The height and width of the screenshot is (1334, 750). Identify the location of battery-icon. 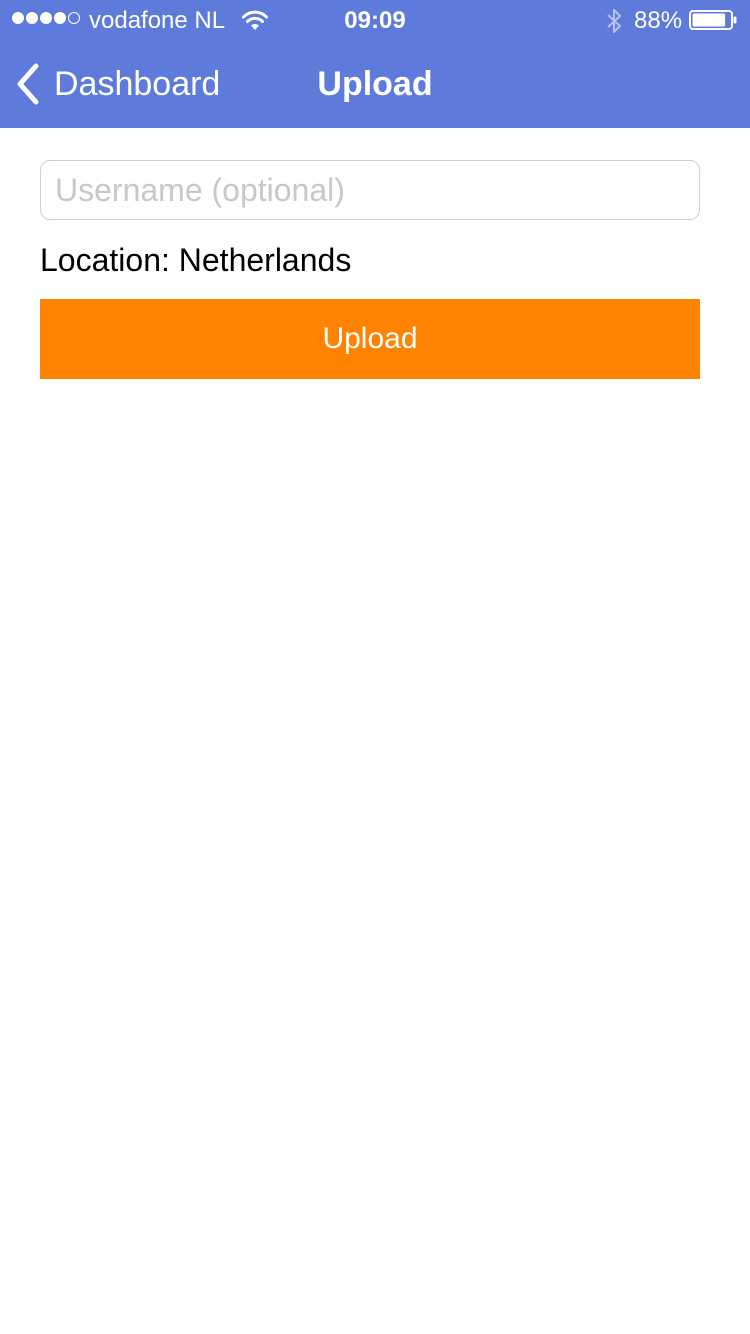
(713, 20).